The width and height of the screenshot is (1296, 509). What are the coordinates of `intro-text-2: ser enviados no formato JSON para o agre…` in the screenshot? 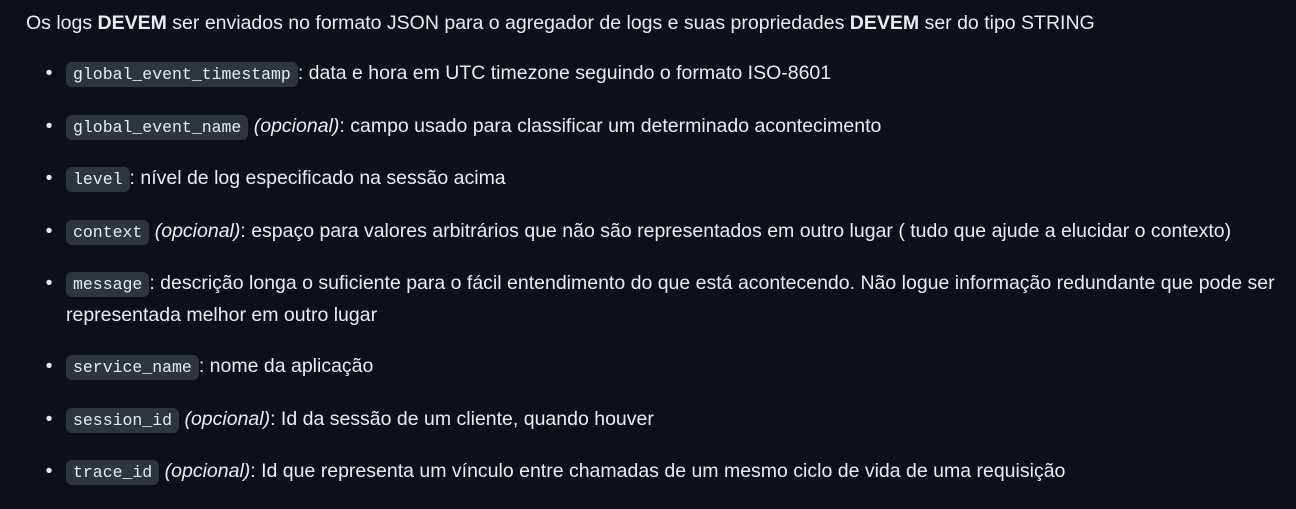 It's located at (508, 23).